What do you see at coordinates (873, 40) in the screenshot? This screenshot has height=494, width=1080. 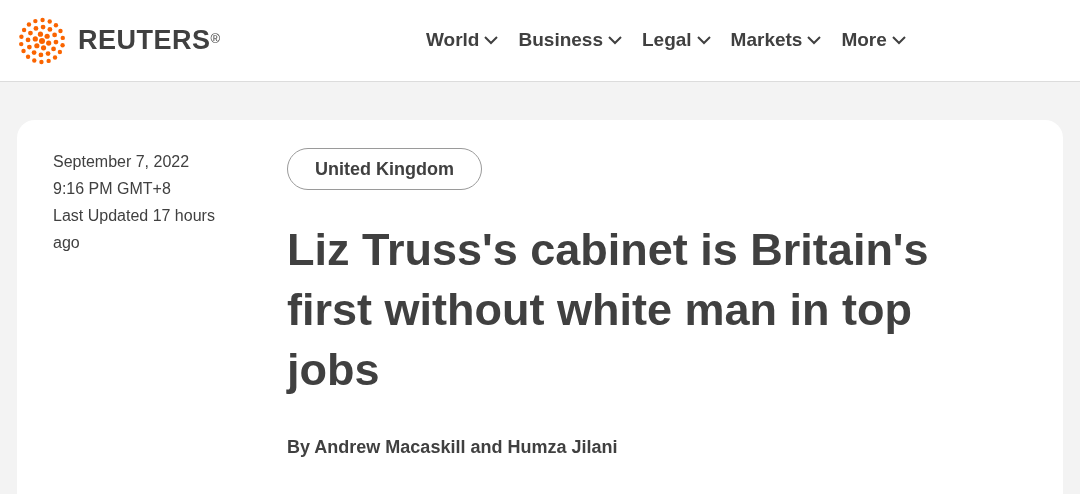 I see `nav-menu: More` at bounding box center [873, 40].